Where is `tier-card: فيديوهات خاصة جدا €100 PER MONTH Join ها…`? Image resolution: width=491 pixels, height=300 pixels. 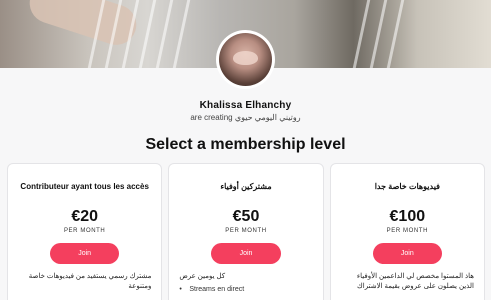 tier-card: فيديوهات خاصة جدا €100 PER MONTH Join ها… is located at coordinates (407, 231).